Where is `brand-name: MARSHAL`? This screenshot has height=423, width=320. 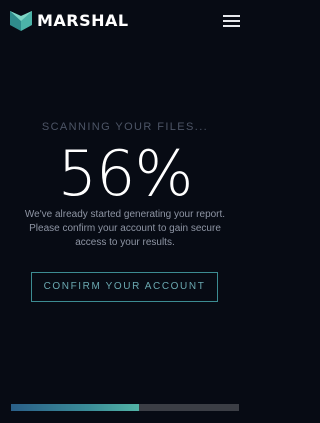 brand-name: MARSHAL is located at coordinates (83, 20).